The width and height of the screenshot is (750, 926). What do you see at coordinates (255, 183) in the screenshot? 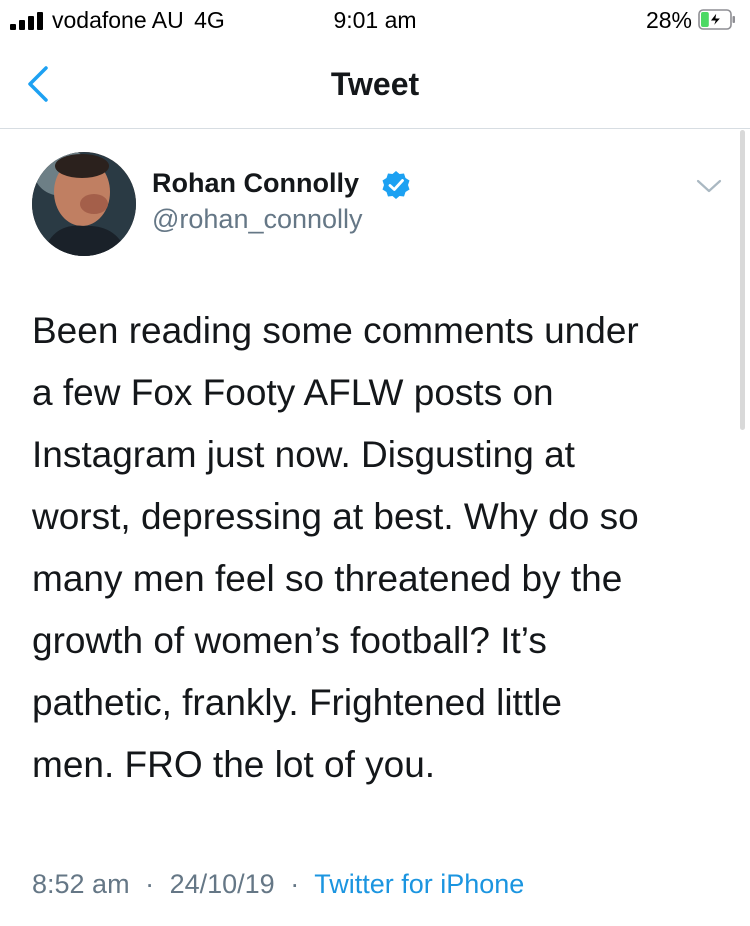
I see `author-name: Rohan Connolly` at bounding box center [255, 183].